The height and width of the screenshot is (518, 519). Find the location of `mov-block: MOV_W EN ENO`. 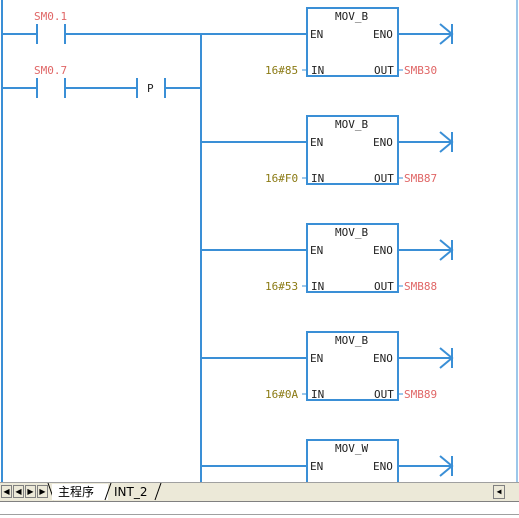

mov-block: MOV_W EN ENO is located at coordinates (327, 460).